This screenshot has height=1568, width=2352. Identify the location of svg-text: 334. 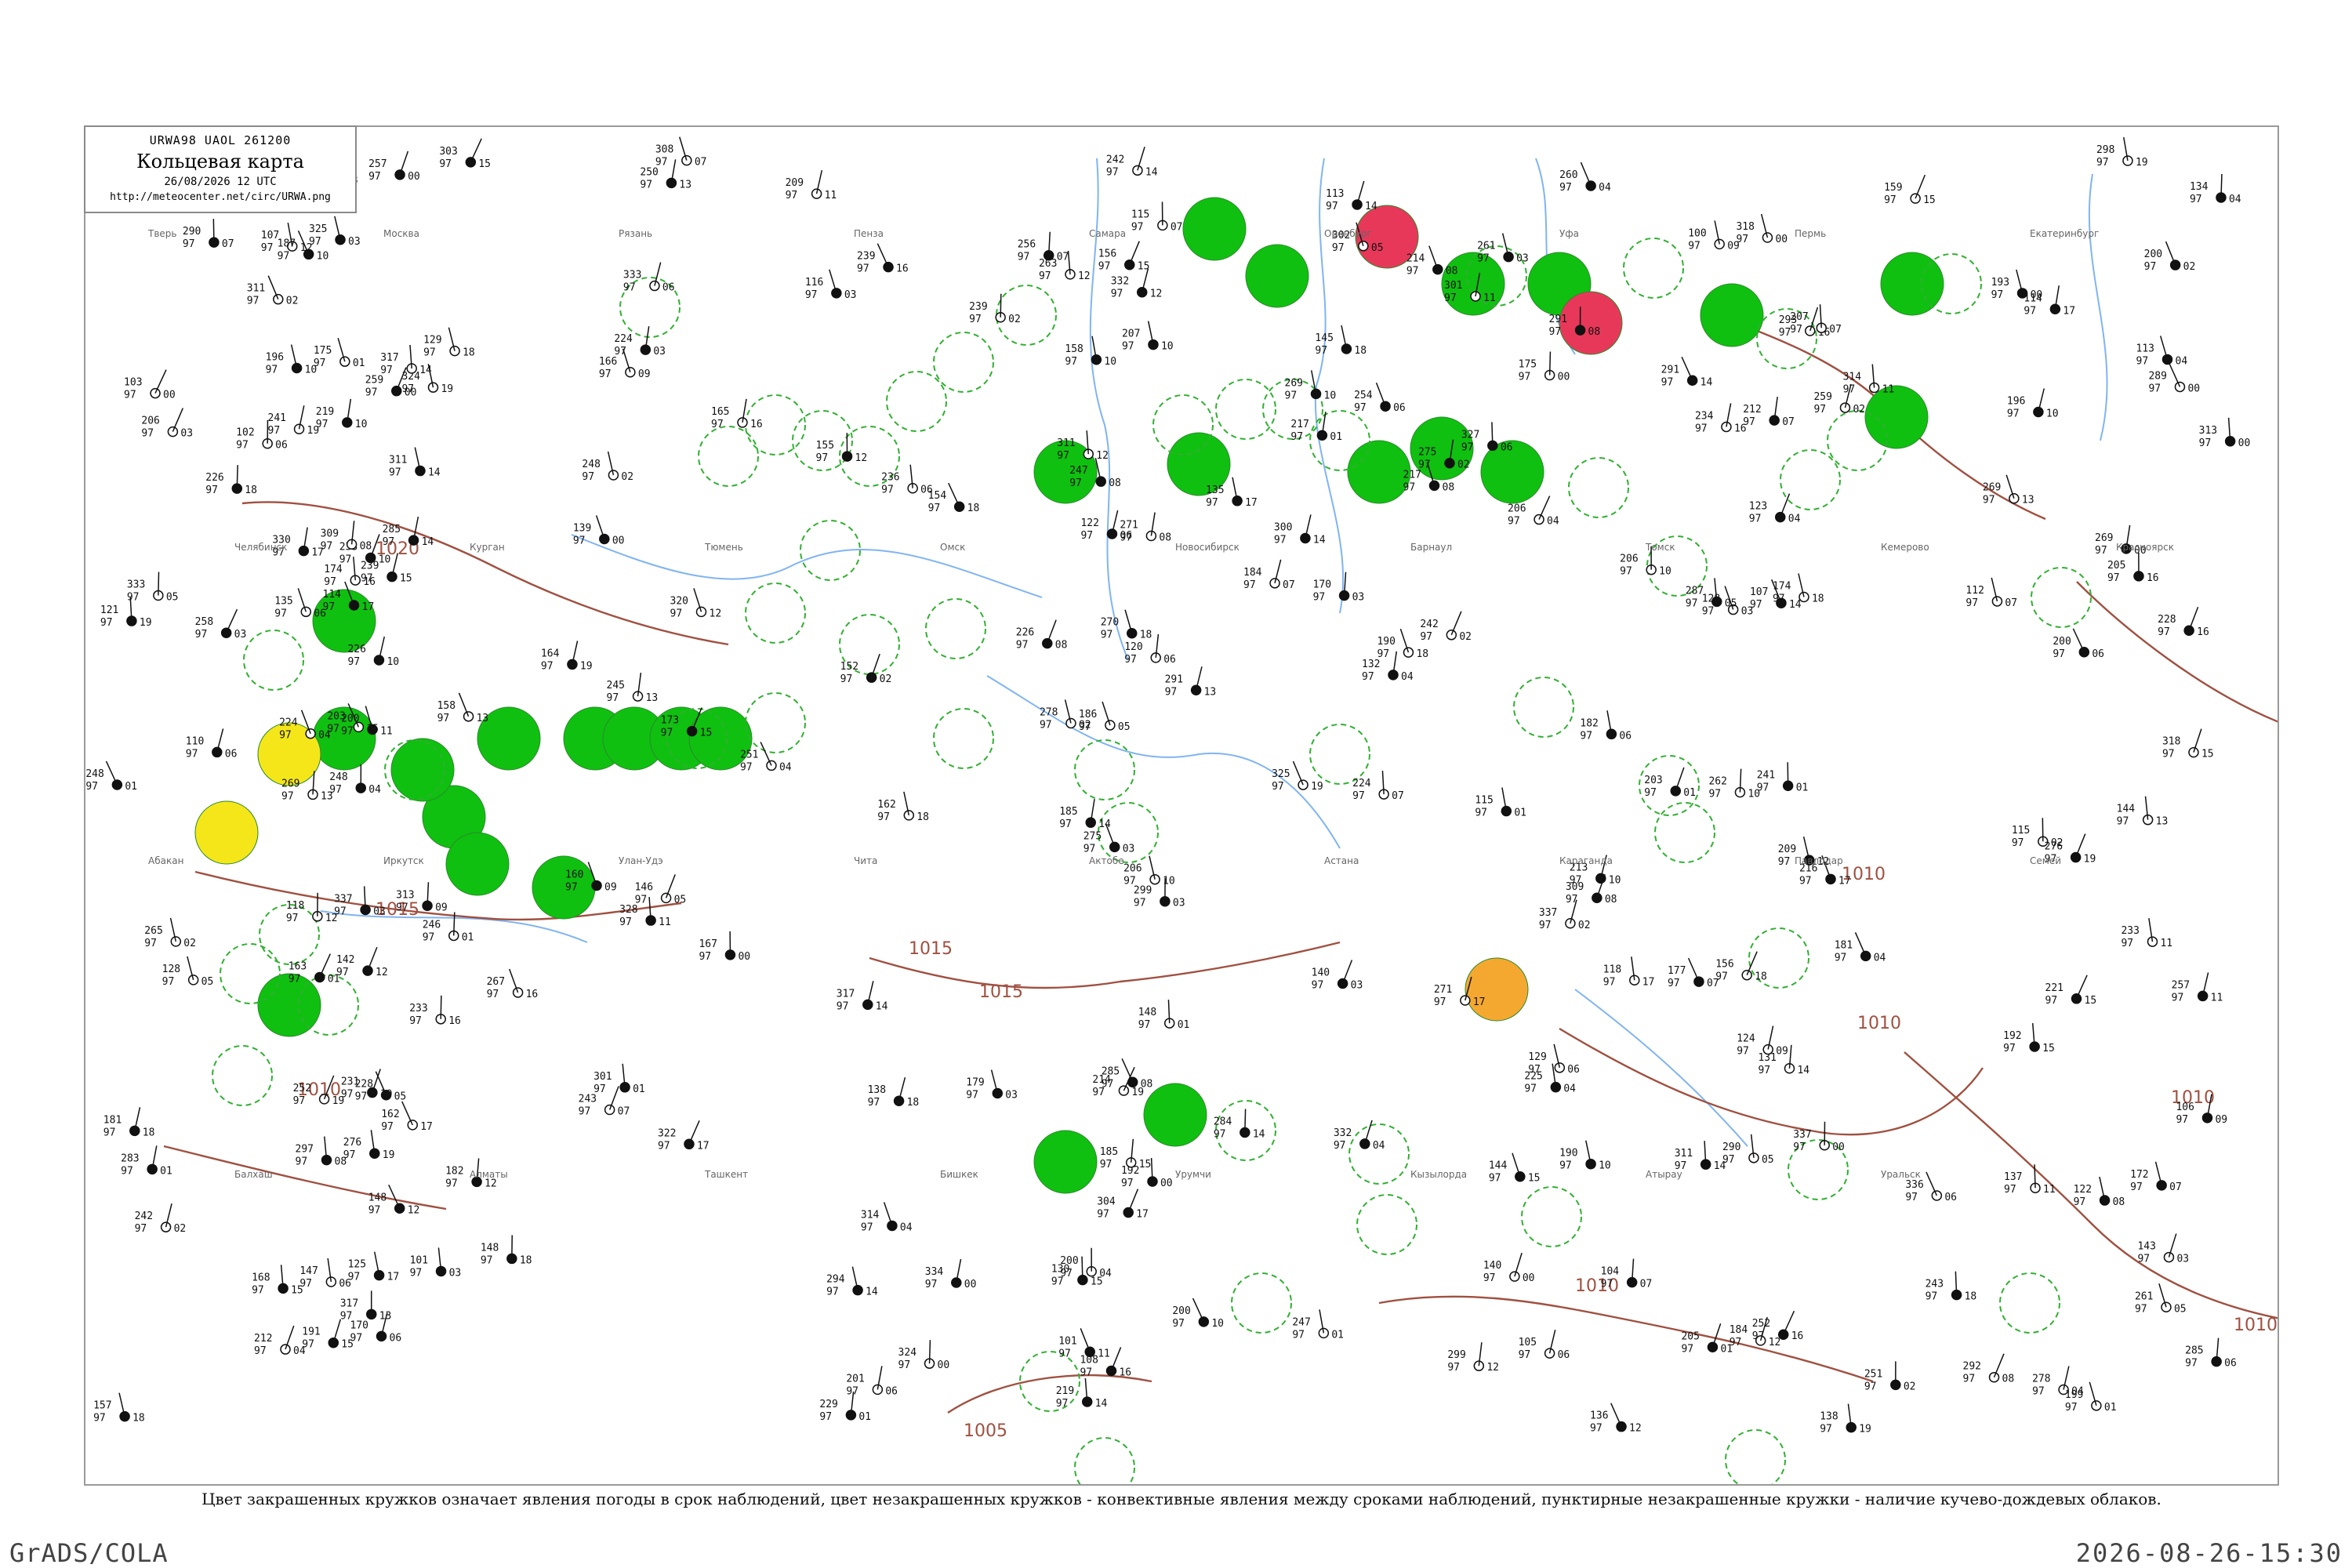
(935, 1272).